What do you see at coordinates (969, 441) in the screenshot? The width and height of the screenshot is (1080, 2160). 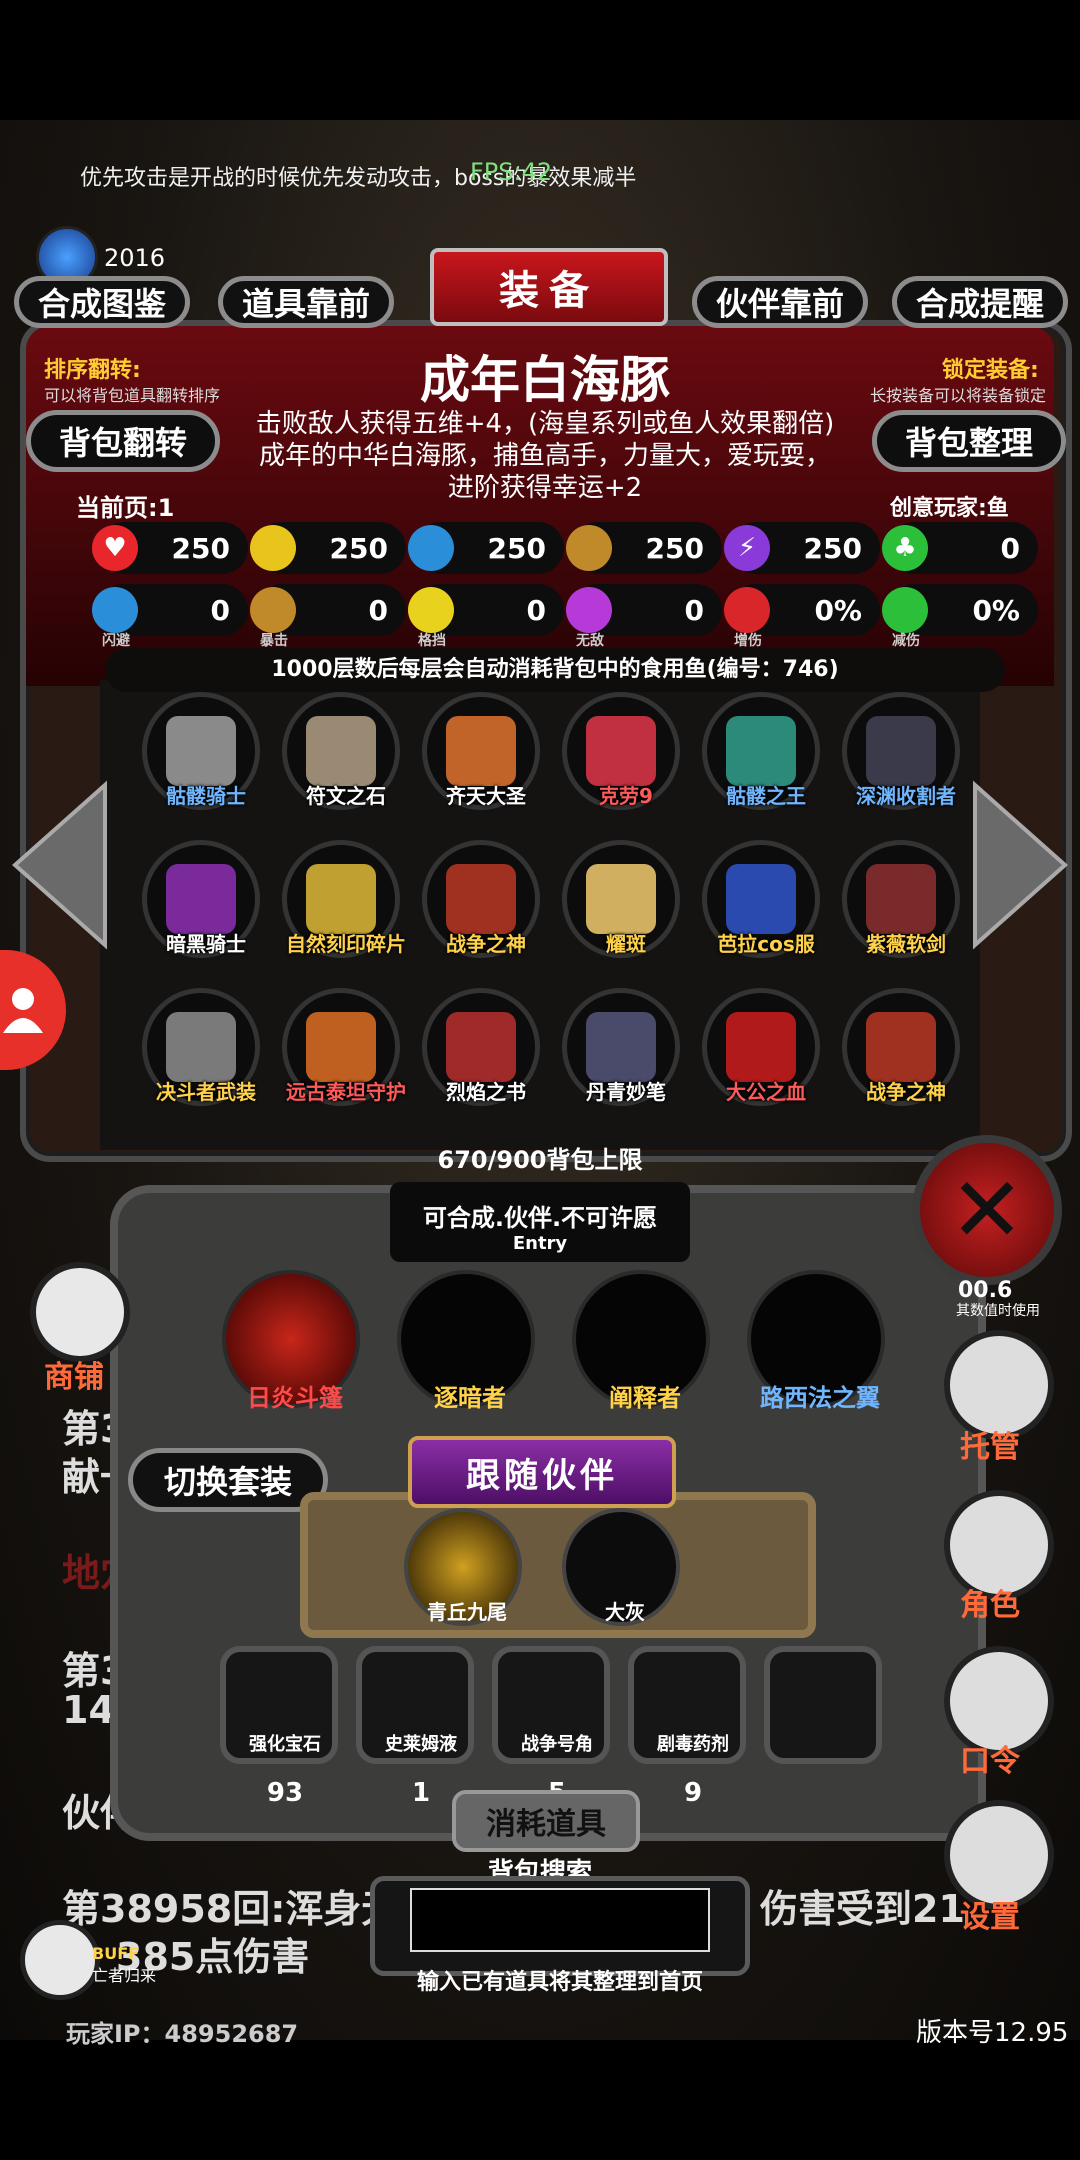 I see `bag-sort-button: 背包整理` at bounding box center [969, 441].